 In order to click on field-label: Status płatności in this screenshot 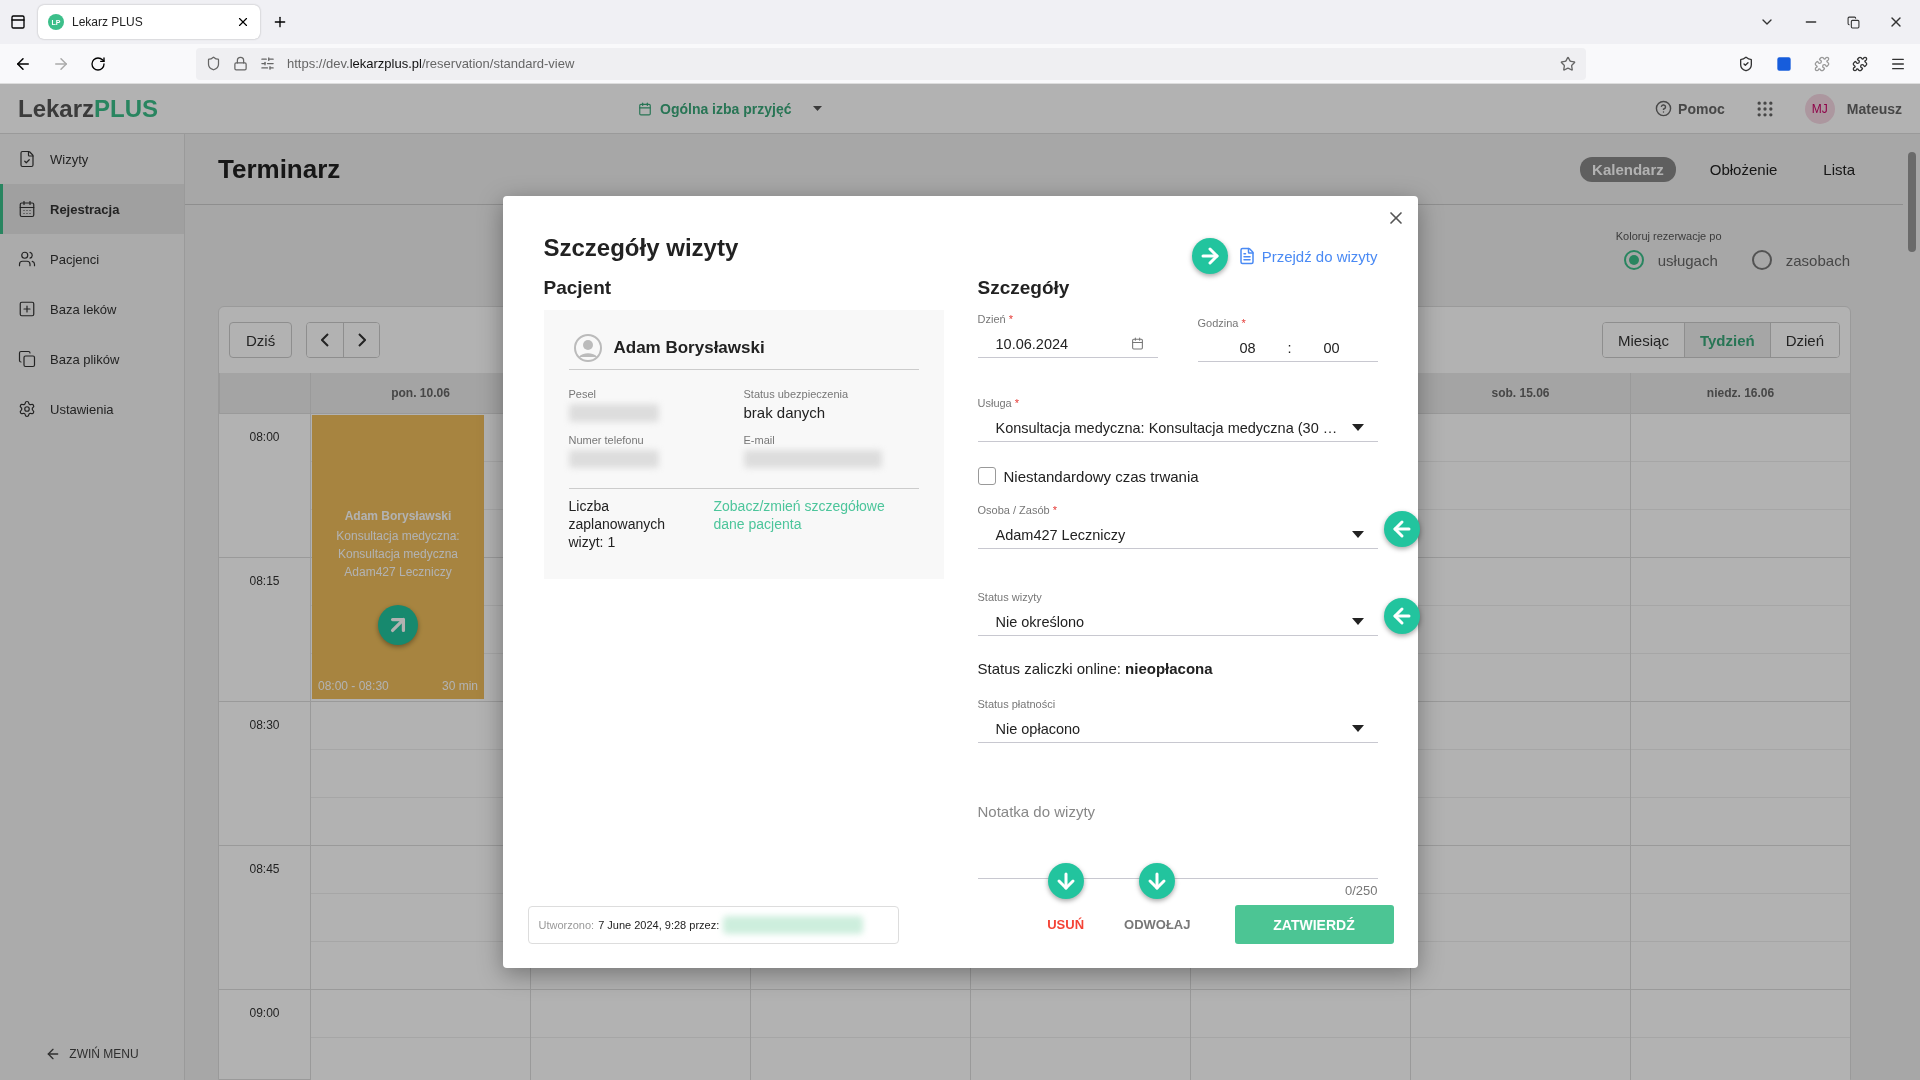, I will do `click(1017, 704)`.